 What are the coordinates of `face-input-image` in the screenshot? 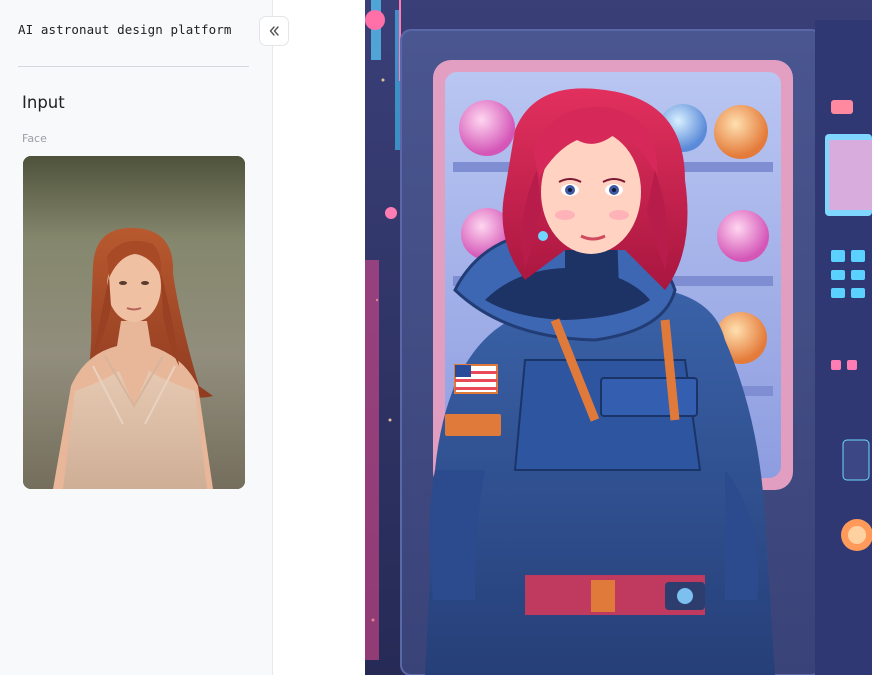 It's located at (134, 322).